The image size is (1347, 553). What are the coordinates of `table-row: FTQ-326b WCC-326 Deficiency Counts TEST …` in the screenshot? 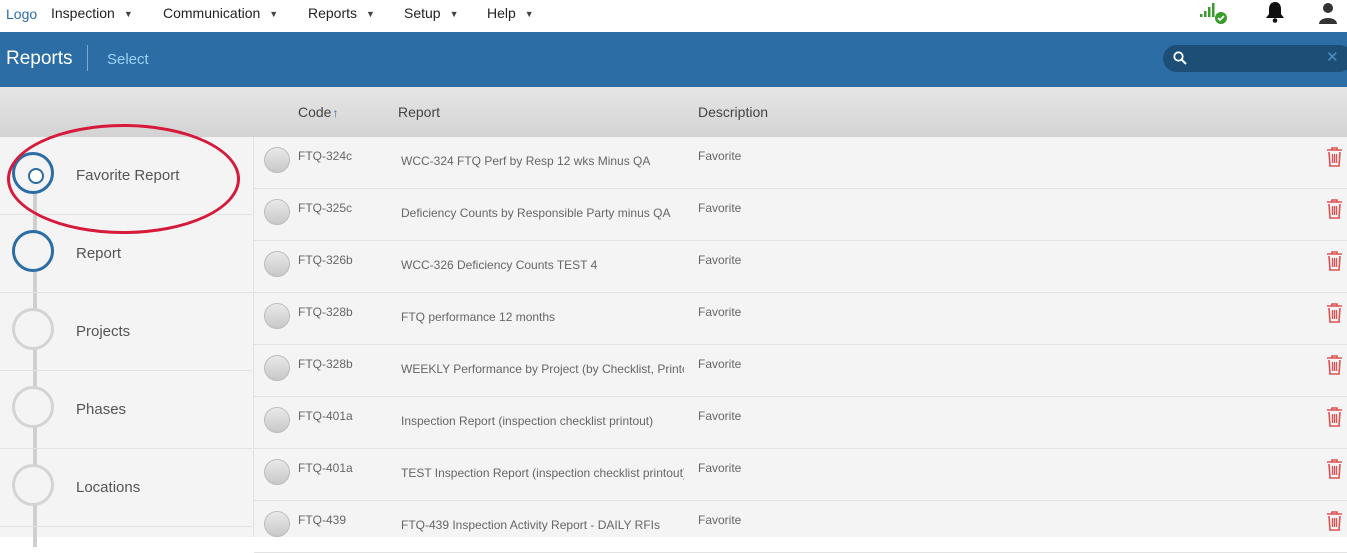 It's located at (800, 267).